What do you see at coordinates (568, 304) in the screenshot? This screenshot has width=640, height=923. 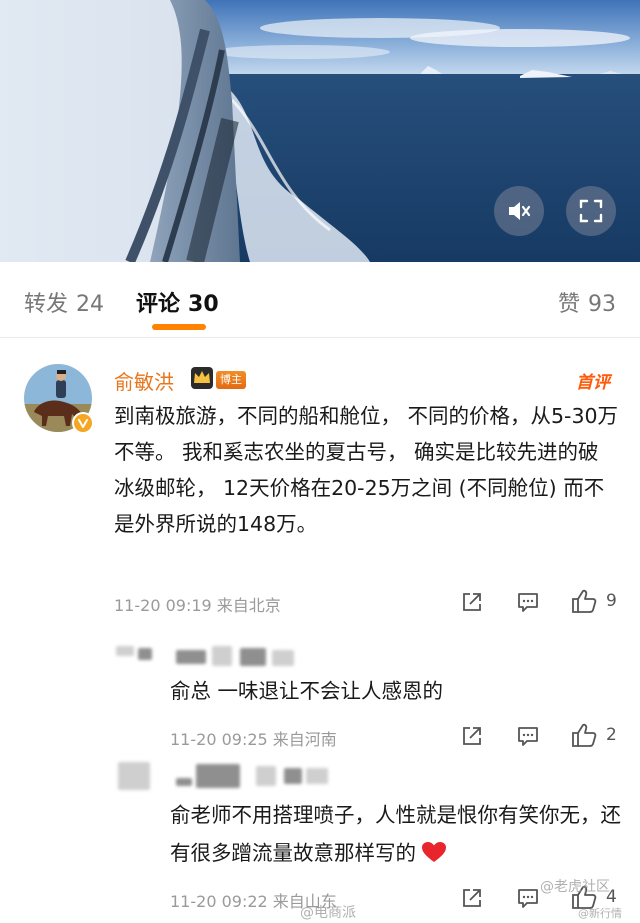 I see `tab-like-label: 赞` at bounding box center [568, 304].